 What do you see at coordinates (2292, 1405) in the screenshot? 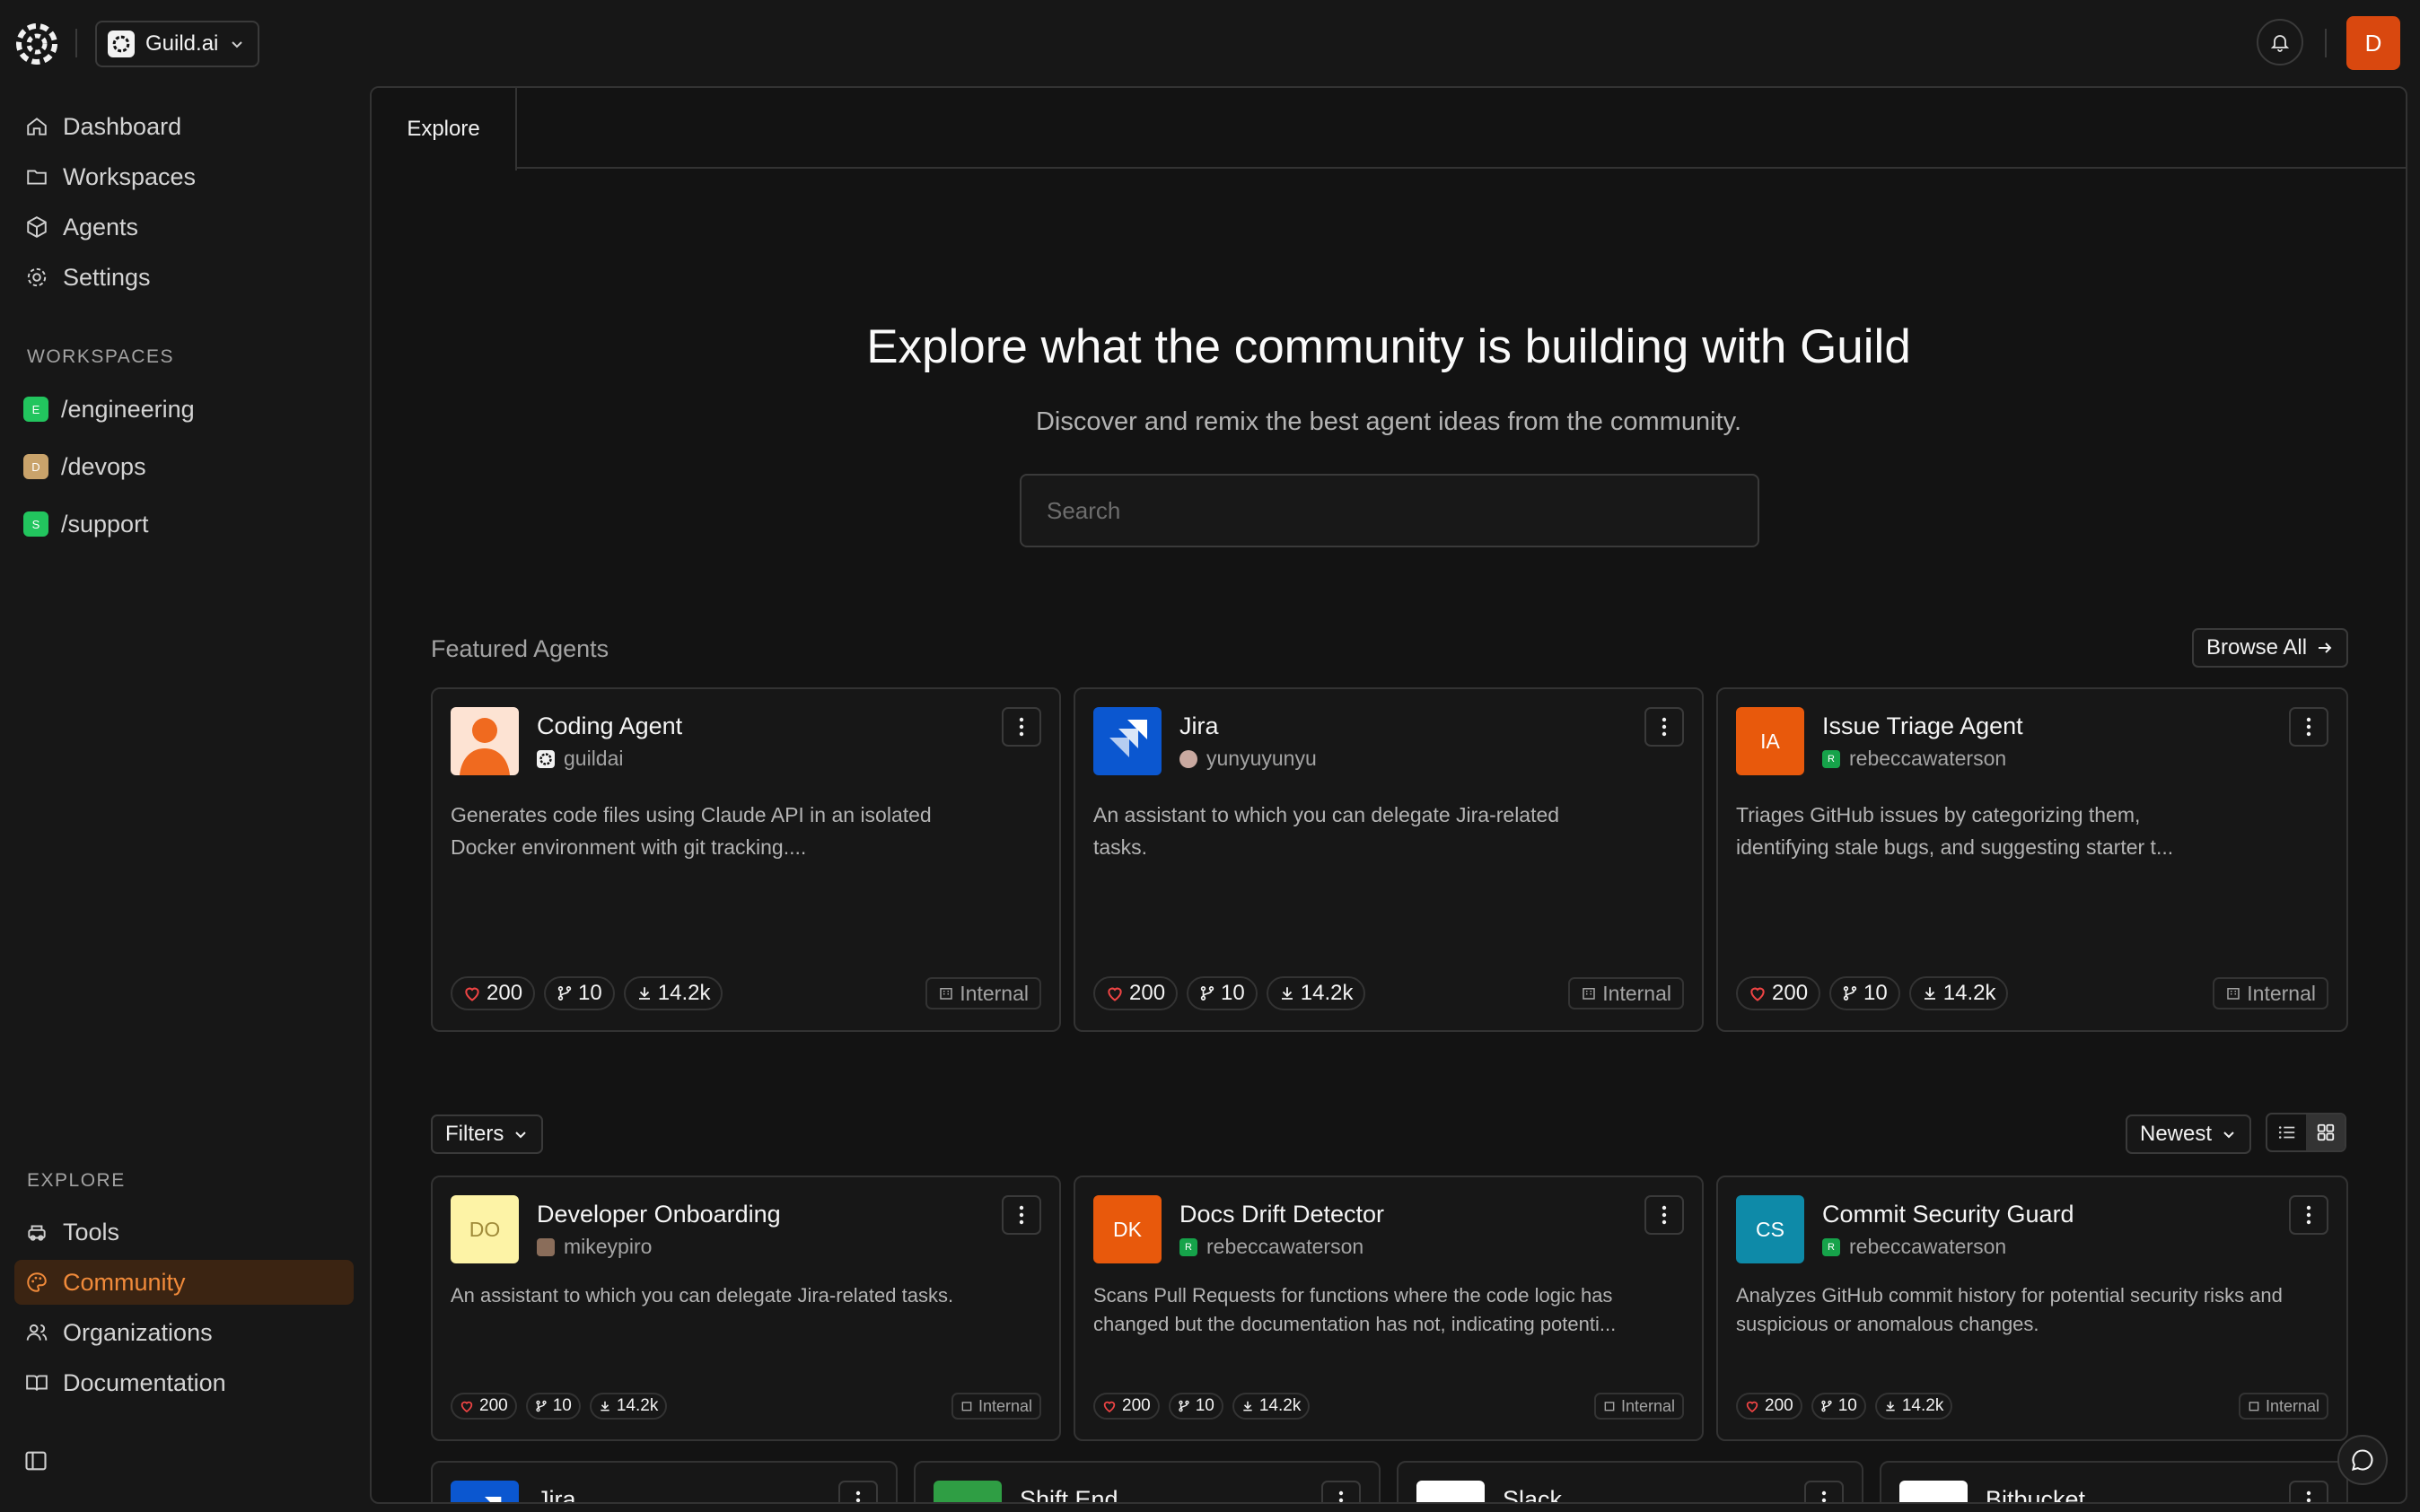
I see `visibility-label: Internal` at bounding box center [2292, 1405].